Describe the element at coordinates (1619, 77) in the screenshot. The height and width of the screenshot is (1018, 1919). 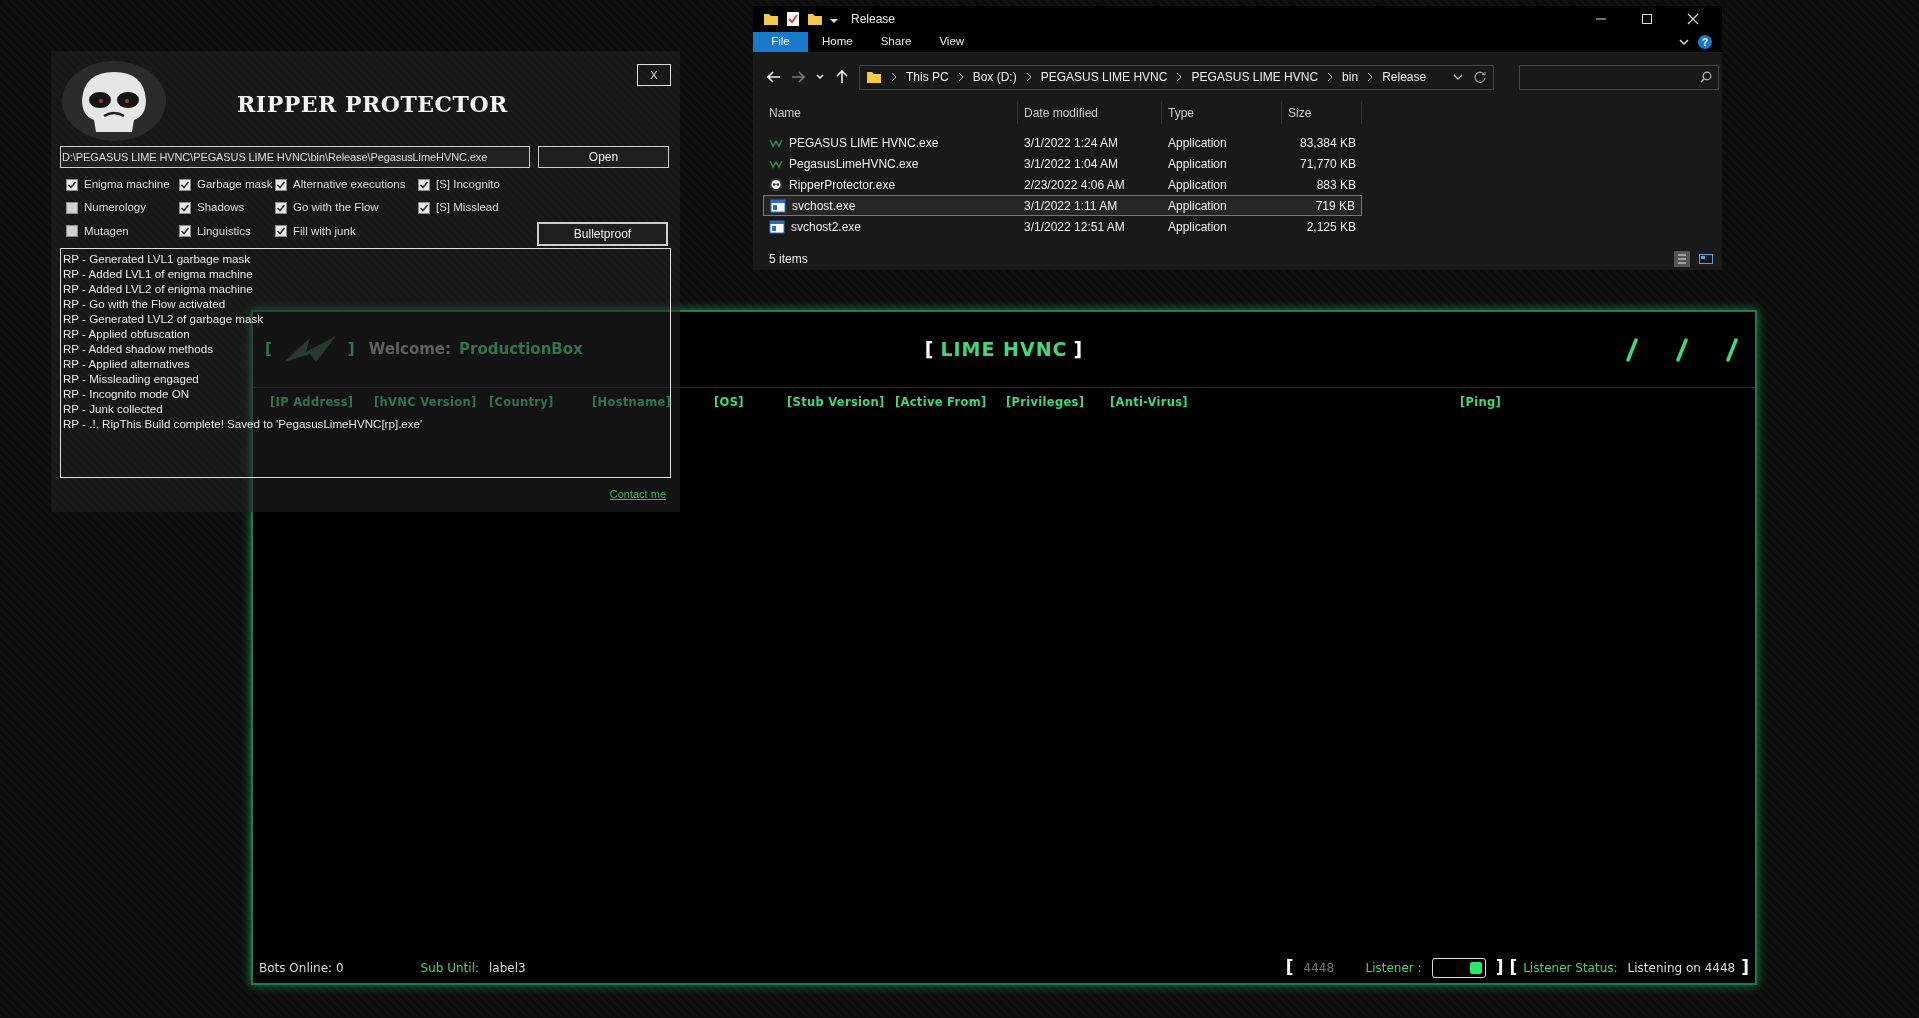
I see `search-field` at that location.